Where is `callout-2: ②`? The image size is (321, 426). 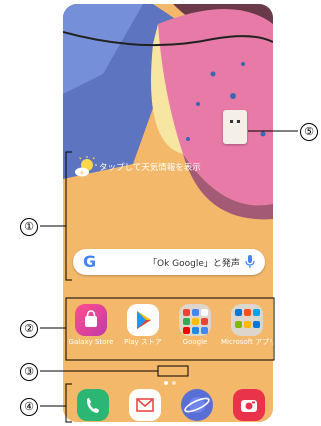
callout-2: ② is located at coordinates (29, 329).